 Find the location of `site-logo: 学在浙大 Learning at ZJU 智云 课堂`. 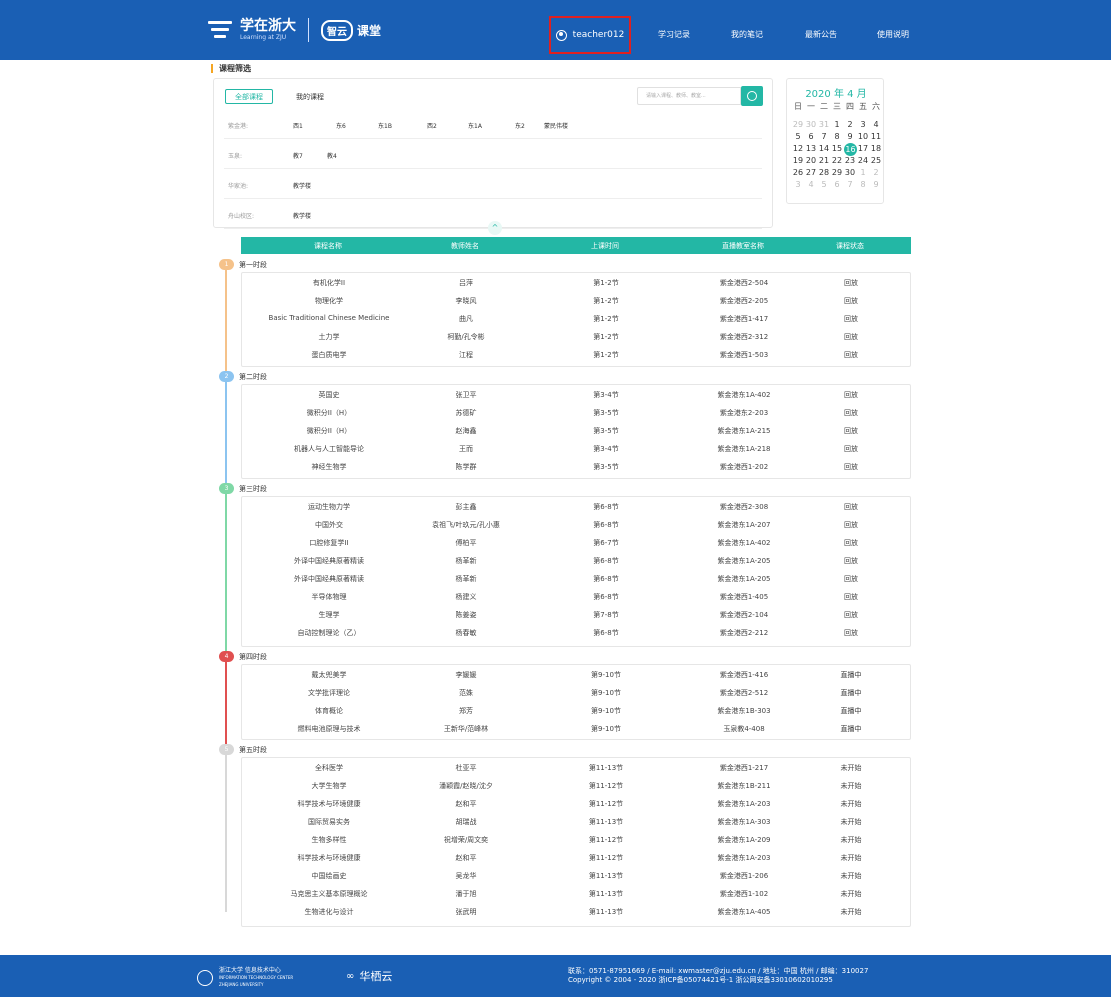

site-logo: 学在浙大 Learning at ZJU 智云 课堂 is located at coordinates (294, 30).